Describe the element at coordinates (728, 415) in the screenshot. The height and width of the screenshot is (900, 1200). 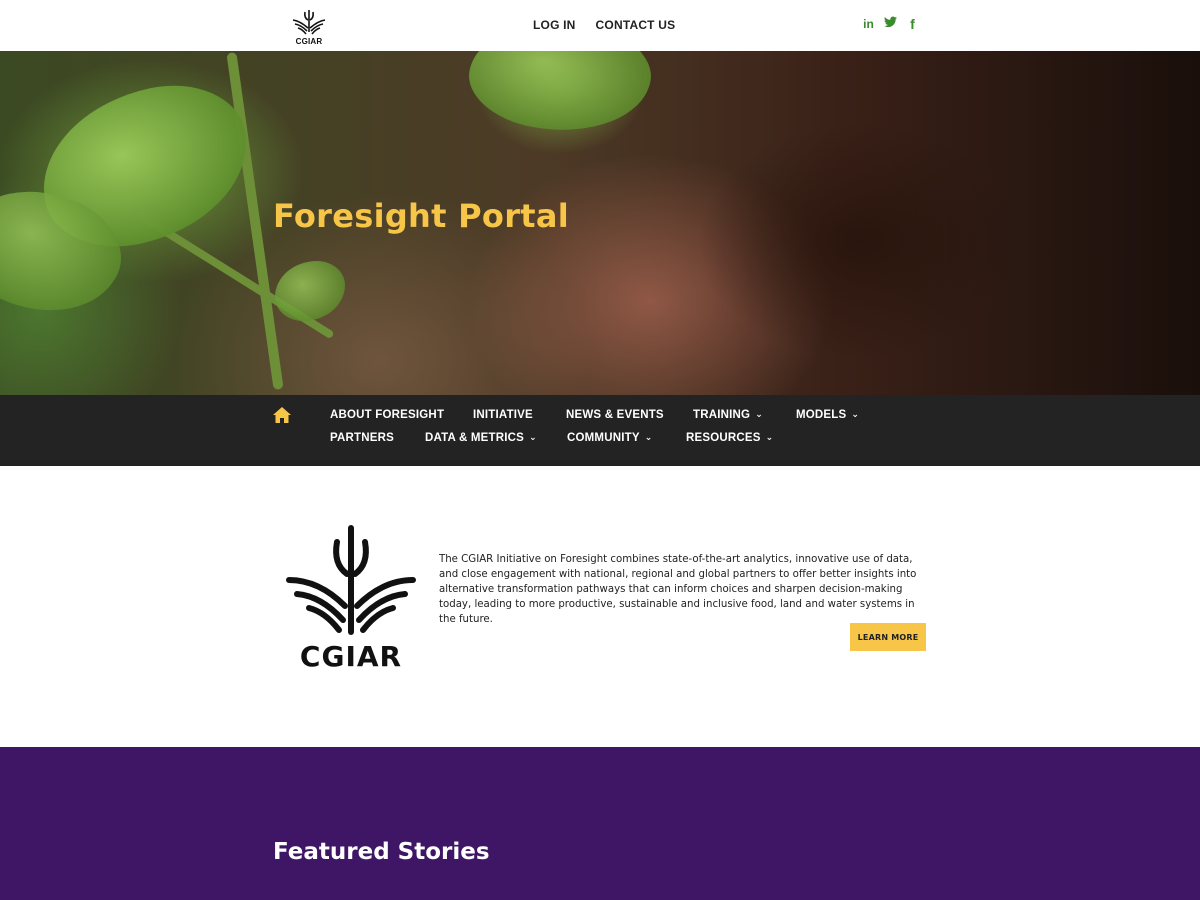
I see `nav-training: TRAINING ⌄` at that location.